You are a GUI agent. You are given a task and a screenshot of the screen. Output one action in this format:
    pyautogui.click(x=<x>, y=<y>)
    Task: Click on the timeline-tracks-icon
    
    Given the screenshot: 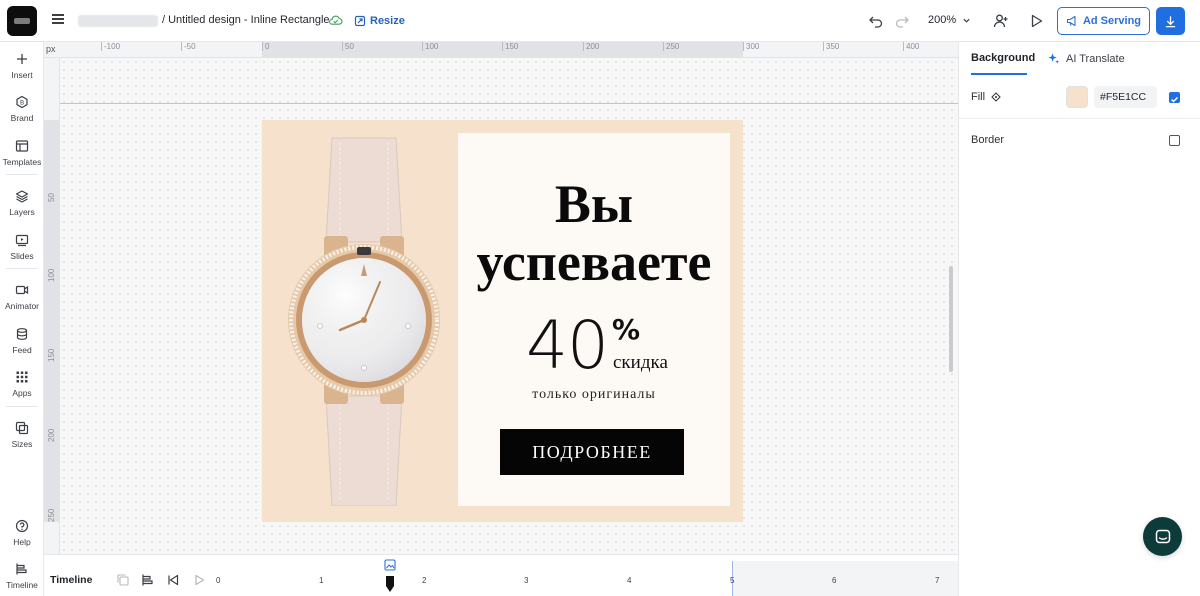 What is the action you would take?
    pyautogui.click(x=148, y=580)
    